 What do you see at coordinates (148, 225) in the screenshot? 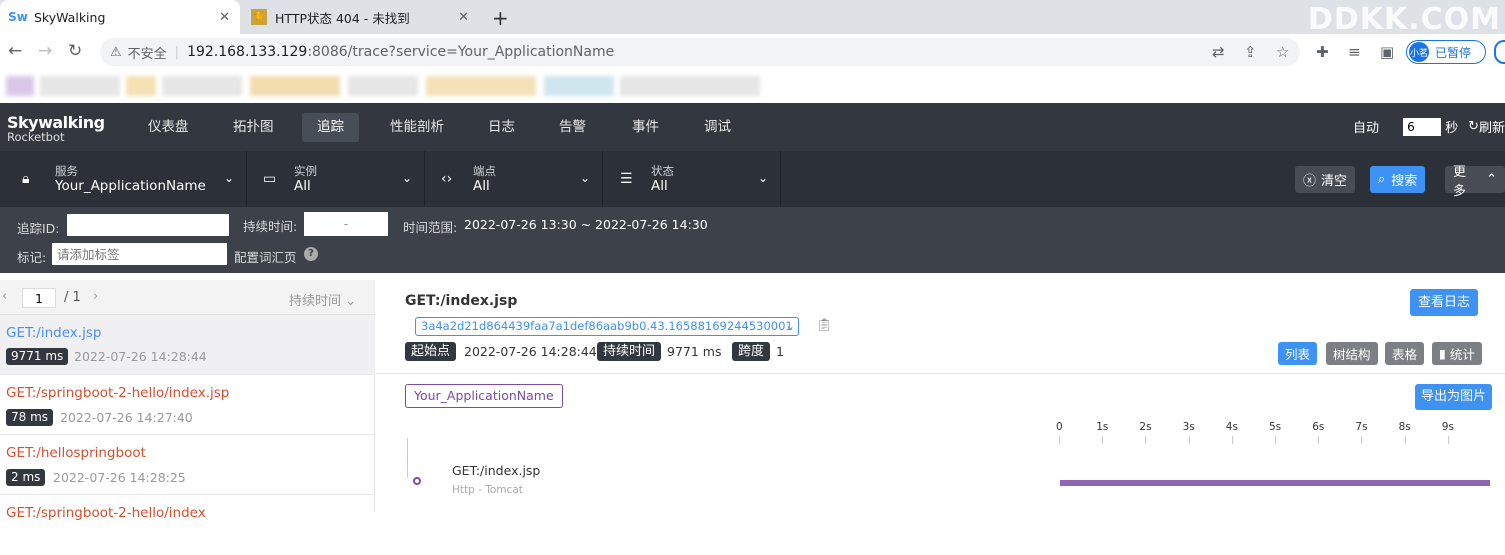
I see `trace-id-input` at bounding box center [148, 225].